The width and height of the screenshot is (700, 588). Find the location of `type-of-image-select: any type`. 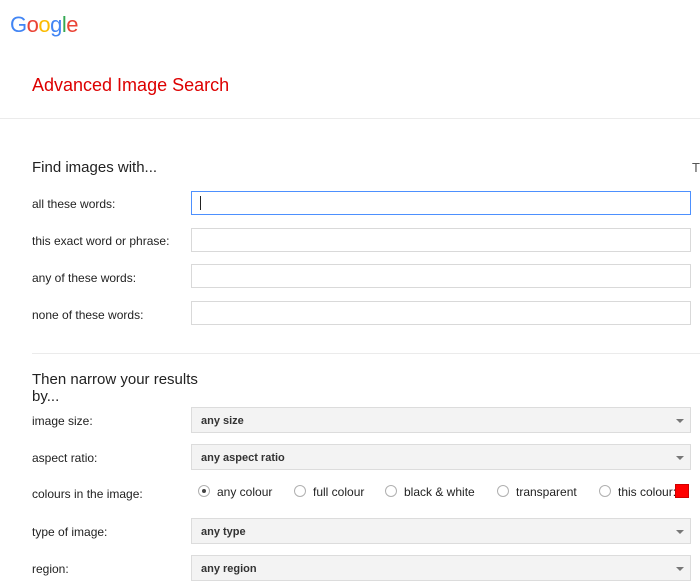

type-of-image-select: any type is located at coordinates (441, 531).